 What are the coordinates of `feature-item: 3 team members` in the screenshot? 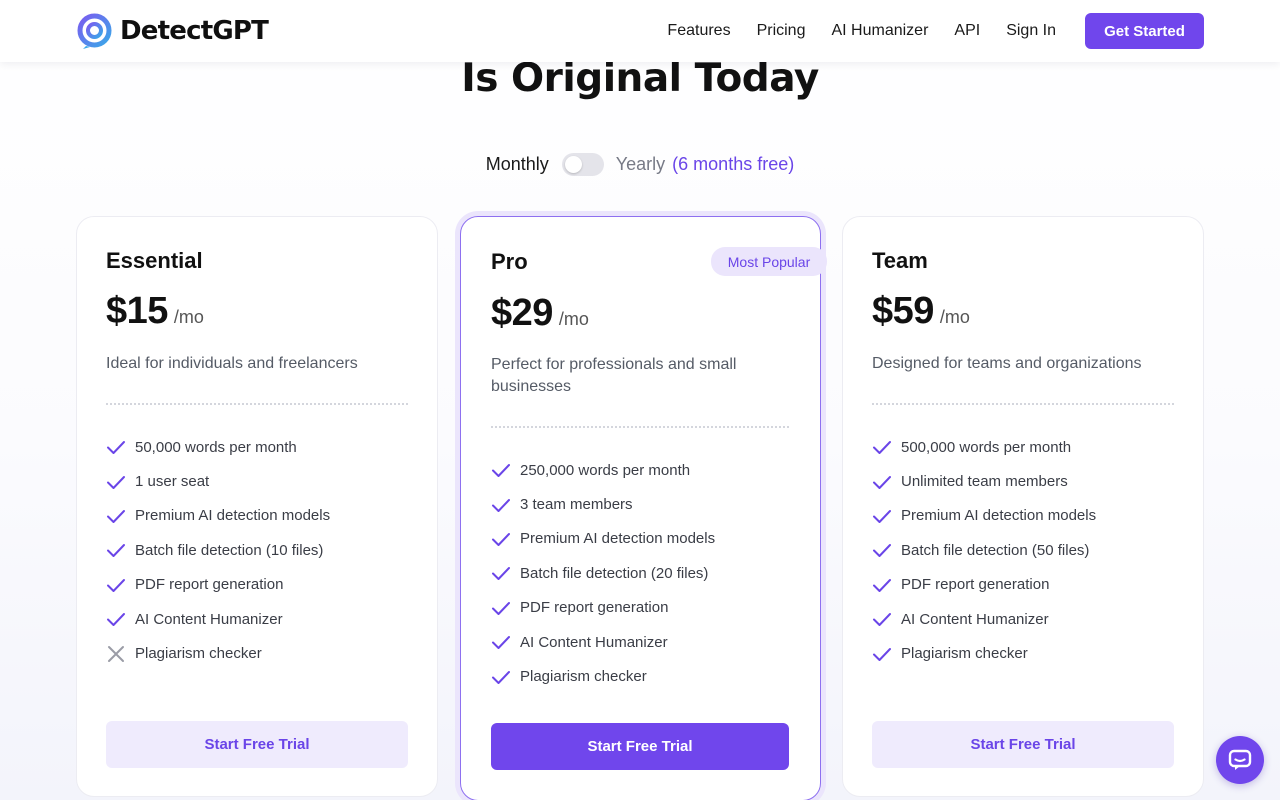 It's located at (603, 504).